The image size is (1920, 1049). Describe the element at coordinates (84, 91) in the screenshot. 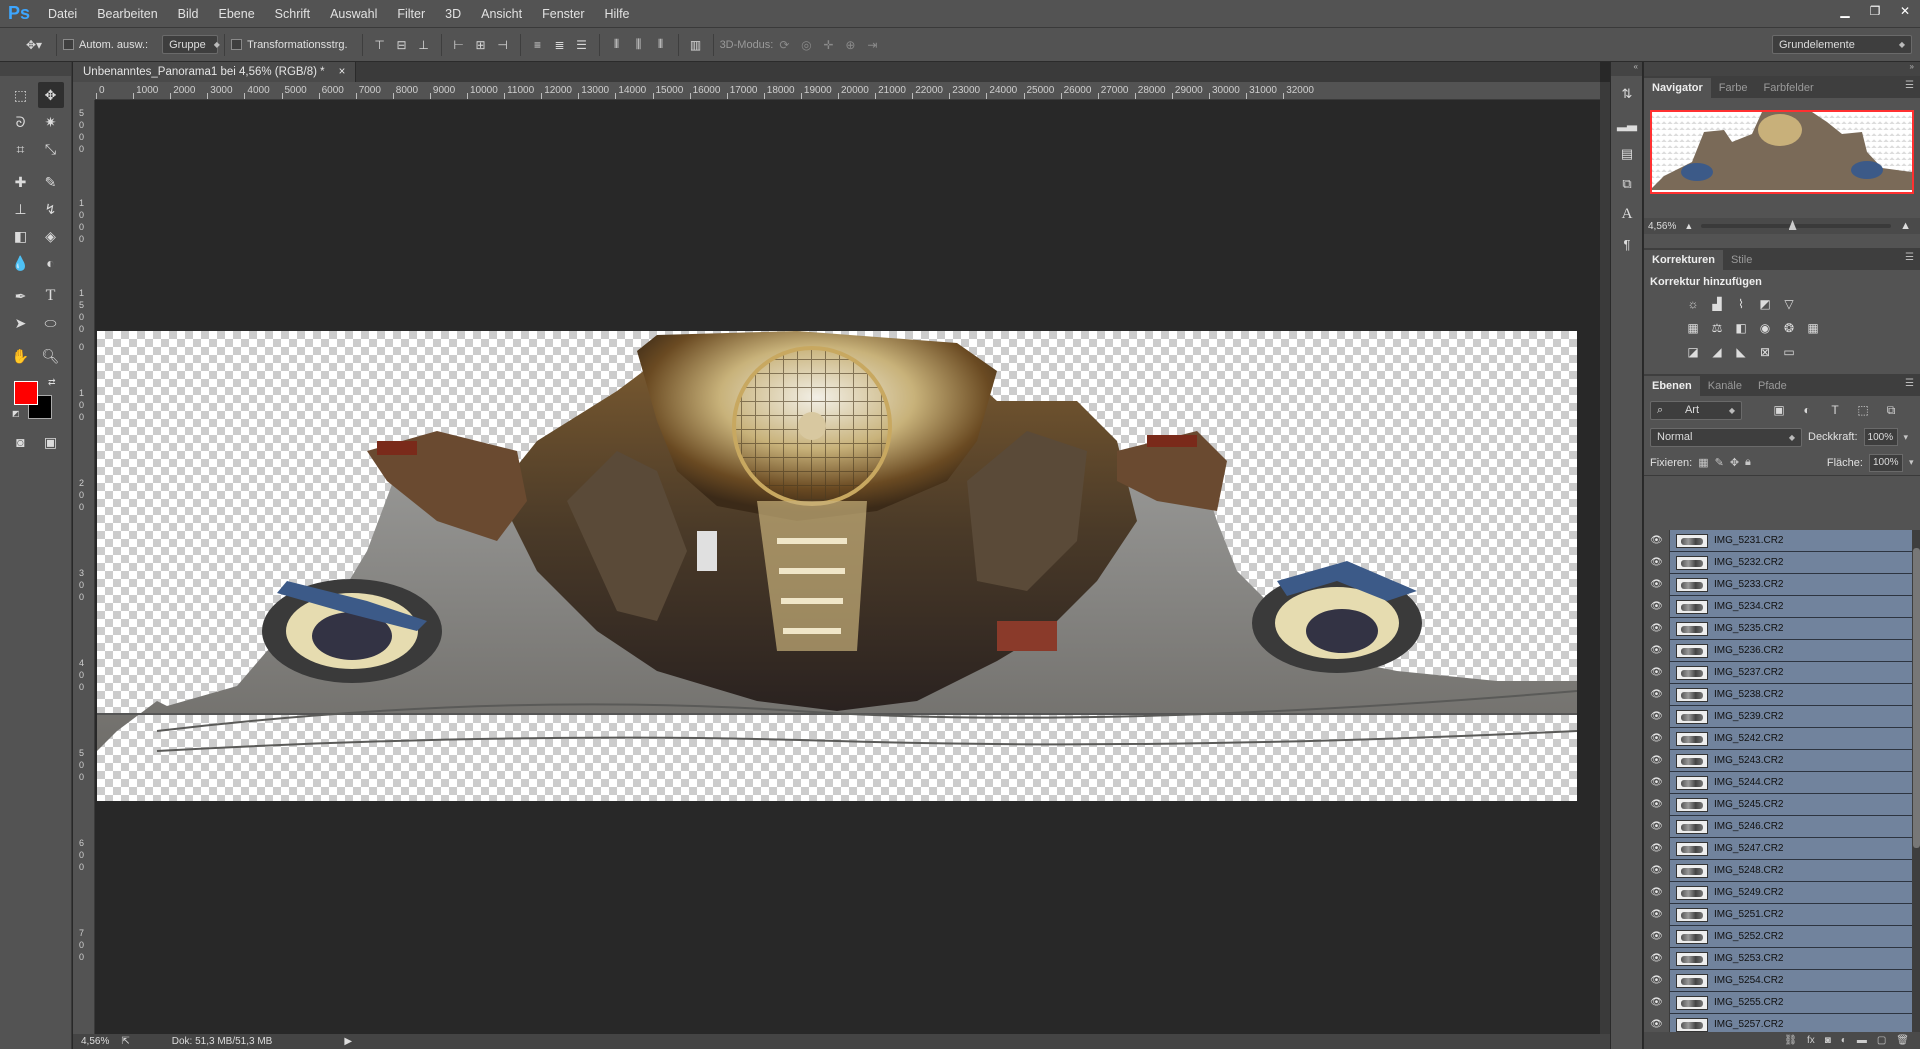

I see `ruler-origin` at that location.